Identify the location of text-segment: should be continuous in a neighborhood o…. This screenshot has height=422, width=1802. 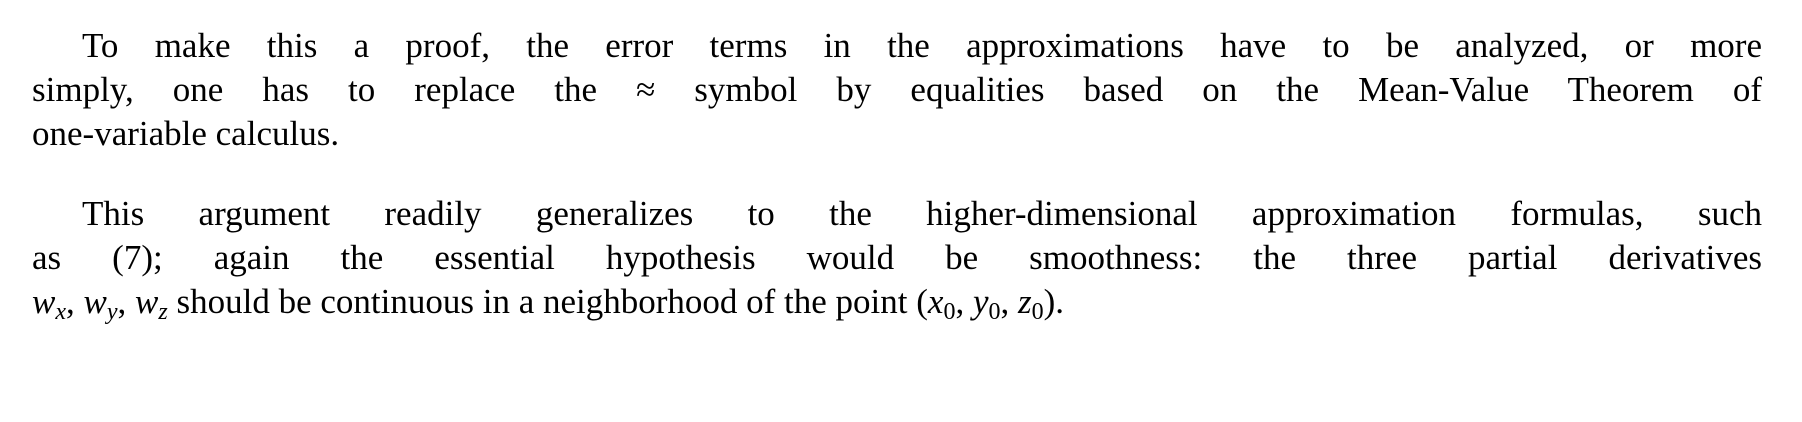
(542, 301).